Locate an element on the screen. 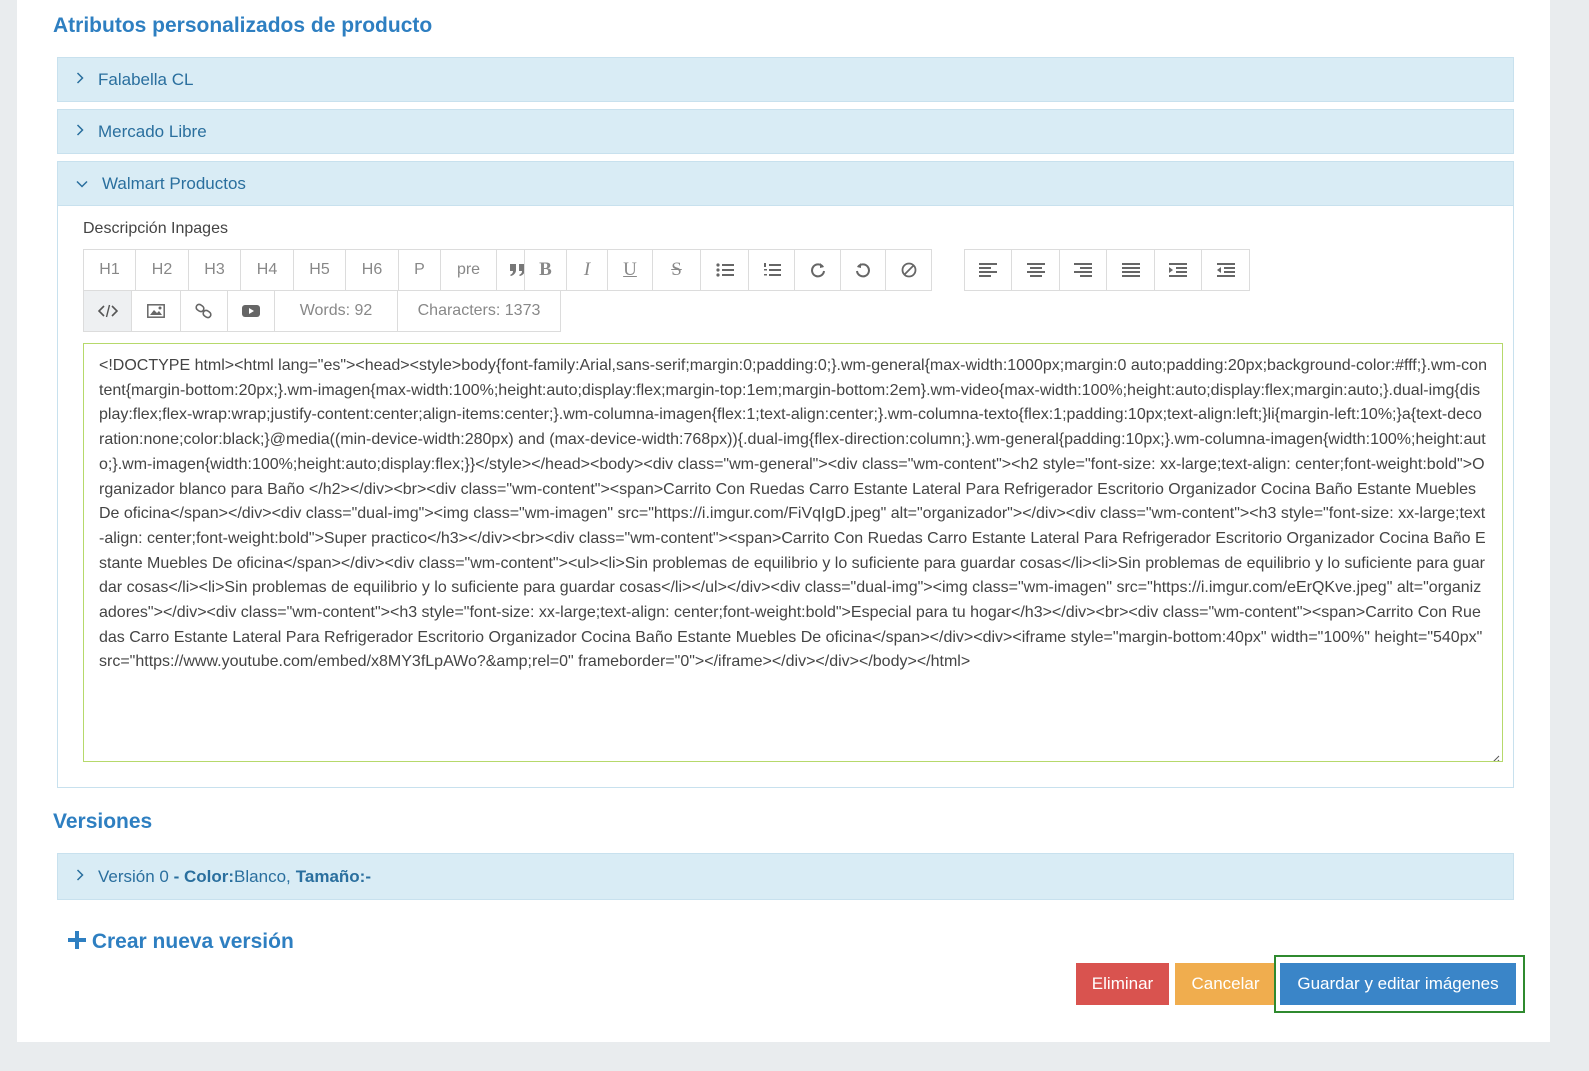  strikethrough-icon: S is located at coordinates (676, 269).